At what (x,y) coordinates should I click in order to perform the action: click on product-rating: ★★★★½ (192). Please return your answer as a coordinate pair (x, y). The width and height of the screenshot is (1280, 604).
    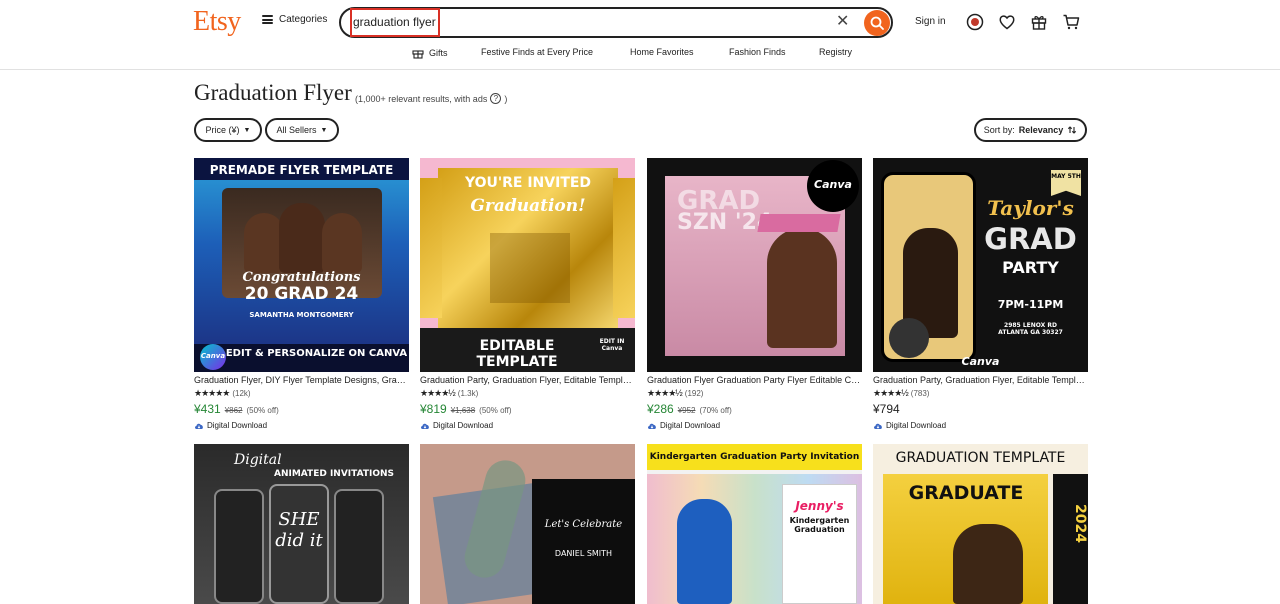
    Looking at the image, I should click on (754, 393).